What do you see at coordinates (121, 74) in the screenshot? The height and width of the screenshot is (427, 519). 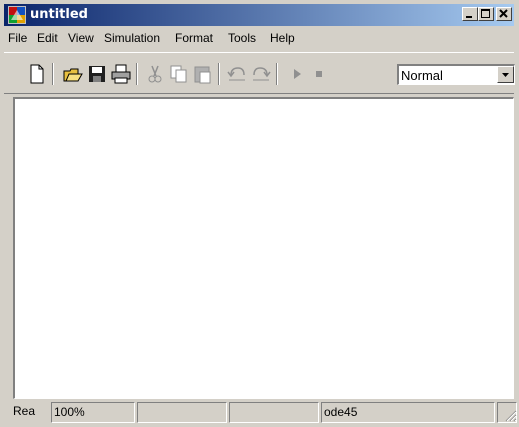 I see `print-button` at bounding box center [121, 74].